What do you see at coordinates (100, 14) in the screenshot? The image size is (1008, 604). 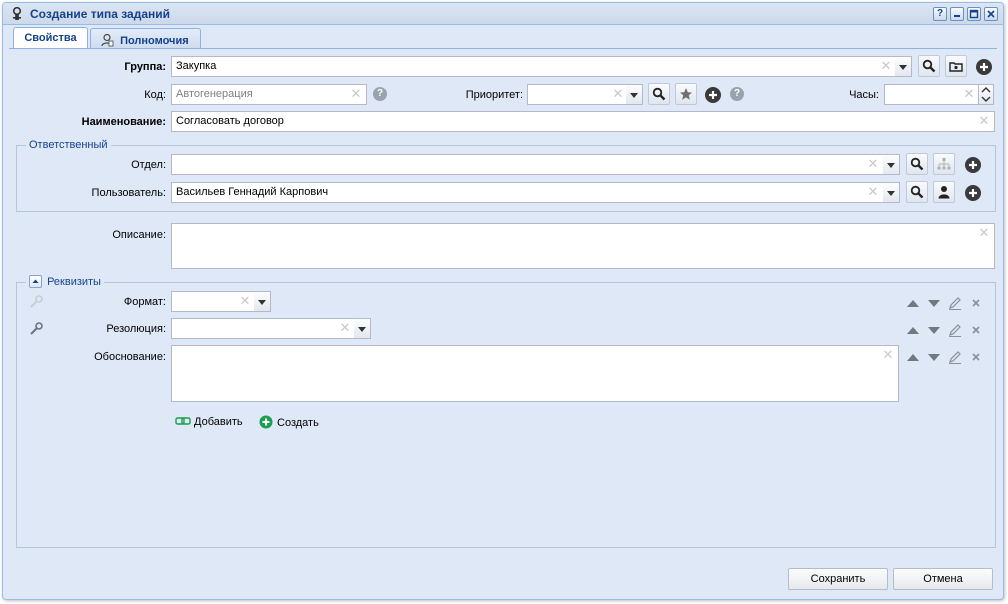 I see `window-title: Создание типа заданий` at bounding box center [100, 14].